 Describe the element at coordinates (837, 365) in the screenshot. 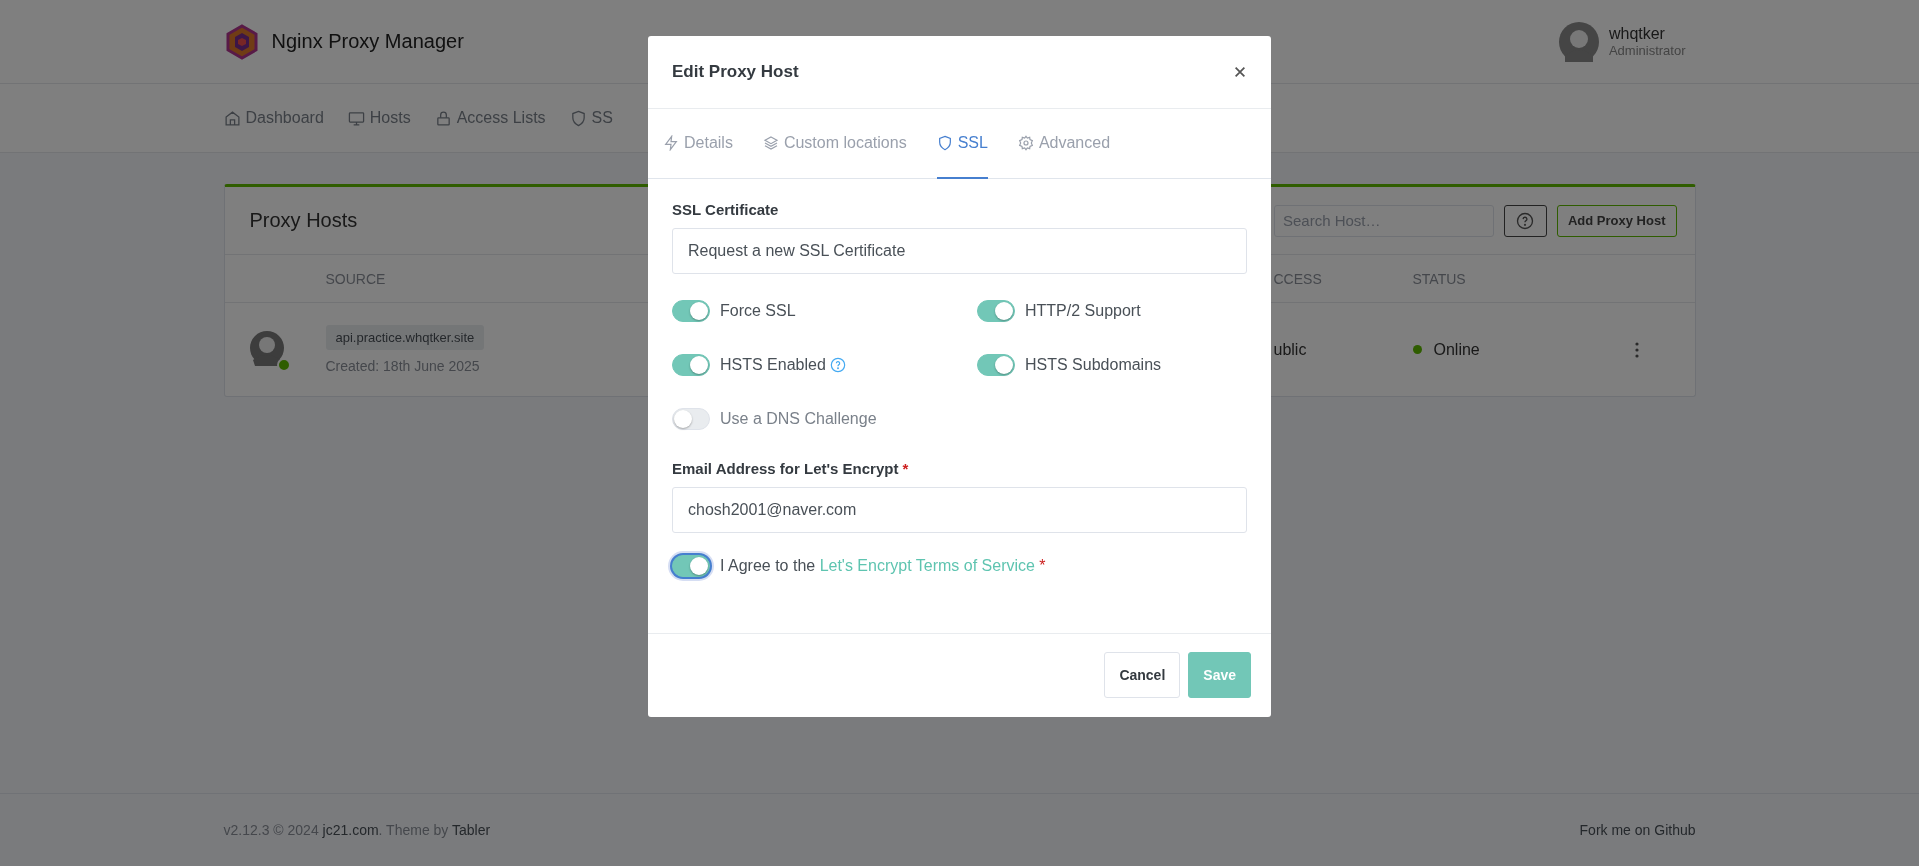

I see `help-icon` at that location.